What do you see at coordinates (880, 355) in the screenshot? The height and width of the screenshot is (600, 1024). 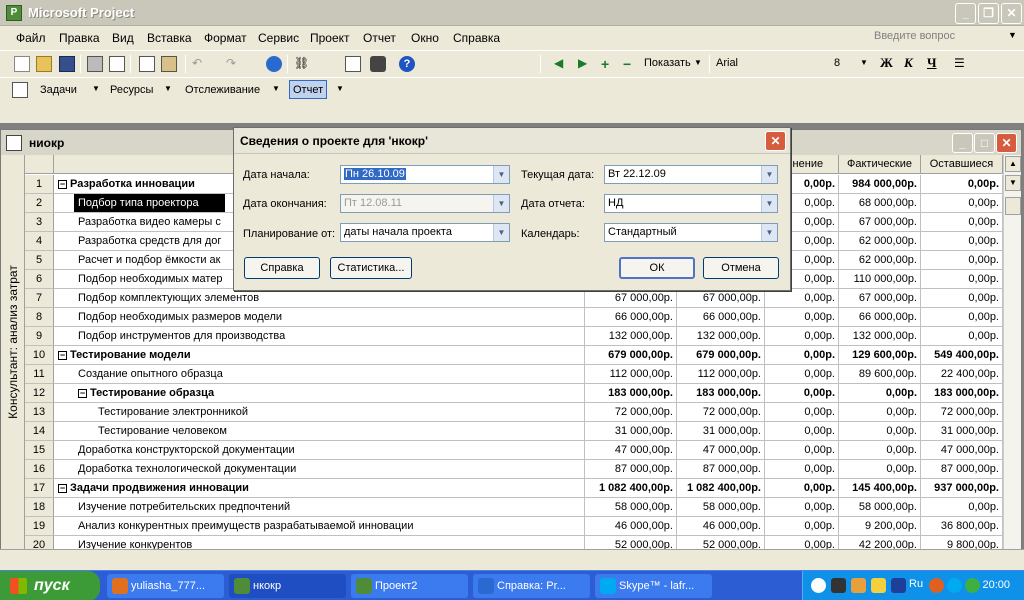 I see `cost-cell: 129 600,00р.` at bounding box center [880, 355].